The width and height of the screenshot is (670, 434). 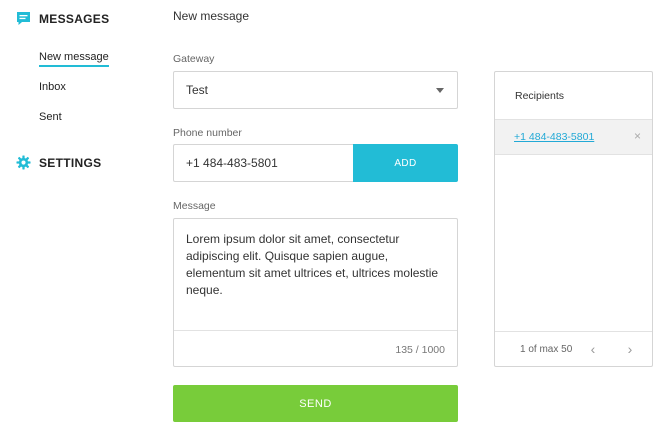 What do you see at coordinates (23, 18) in the screenshot?
I see `chat-bubble-icon` at bounding box center [23, 18].